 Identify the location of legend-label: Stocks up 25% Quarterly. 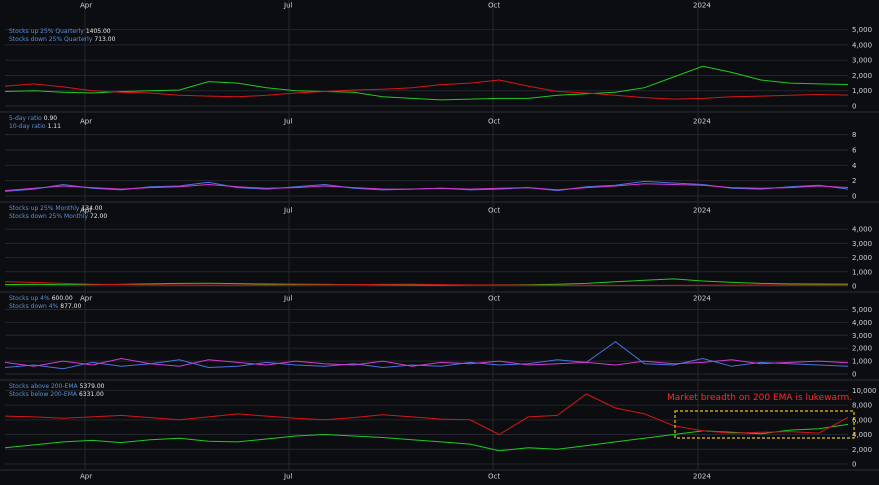
(46, 31).